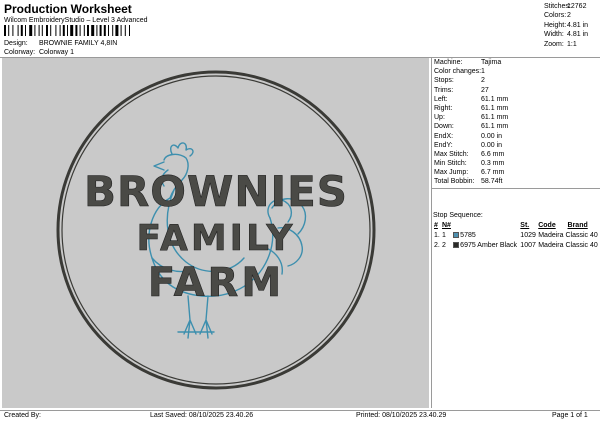 The image size is (600, 424). What do you see at coordinates (469, 164) in the screenshot?
I see `info-min-stitch: Min Stitch: 0.3 mm` at bounding box center [469, 164].